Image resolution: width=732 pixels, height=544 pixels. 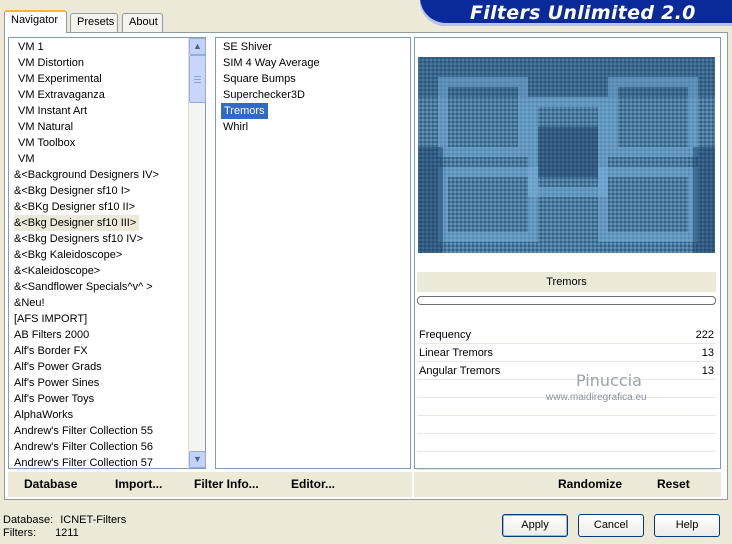 I want to click on category-item: Andrew's Filter Collection 56, so click(x=107, y=447).